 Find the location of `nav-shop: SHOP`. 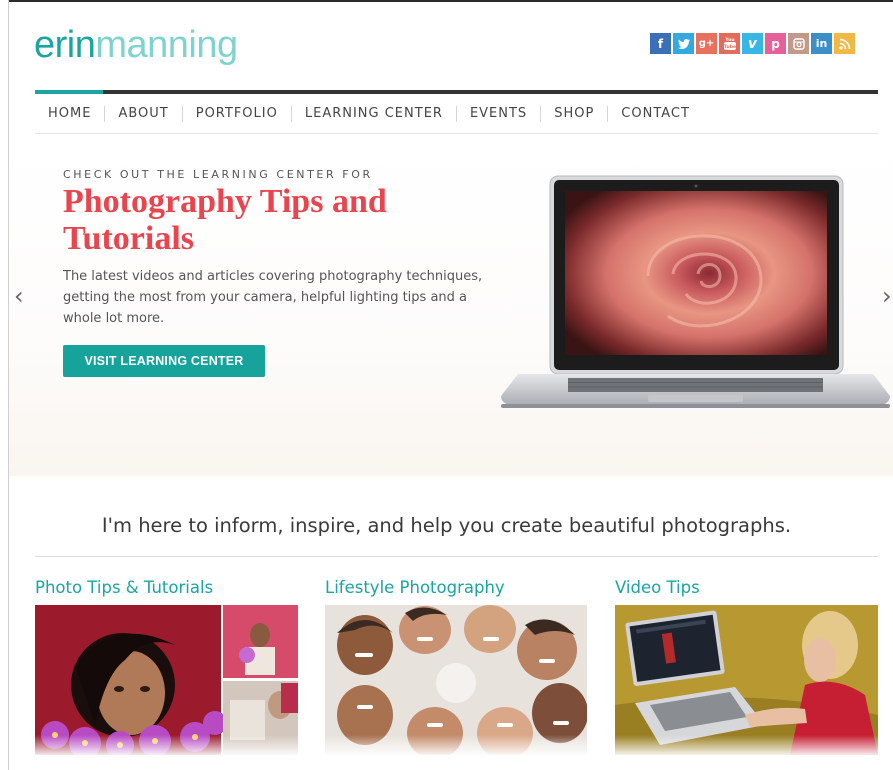

nav-shop: SHOP is located at coordinates (573, 114).